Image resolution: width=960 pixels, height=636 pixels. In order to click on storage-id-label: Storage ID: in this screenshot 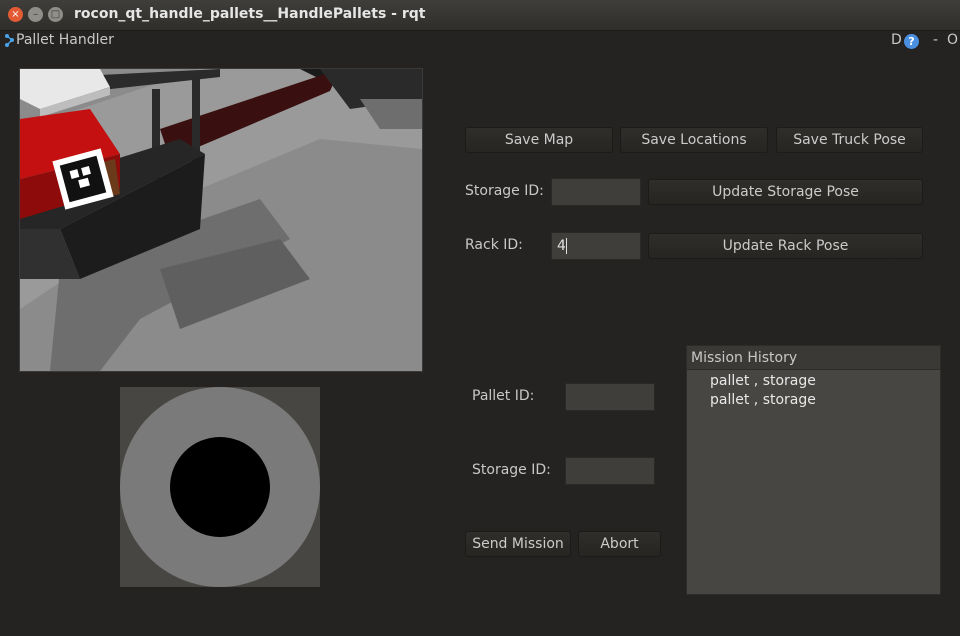, I will do `click(504, 191)`.